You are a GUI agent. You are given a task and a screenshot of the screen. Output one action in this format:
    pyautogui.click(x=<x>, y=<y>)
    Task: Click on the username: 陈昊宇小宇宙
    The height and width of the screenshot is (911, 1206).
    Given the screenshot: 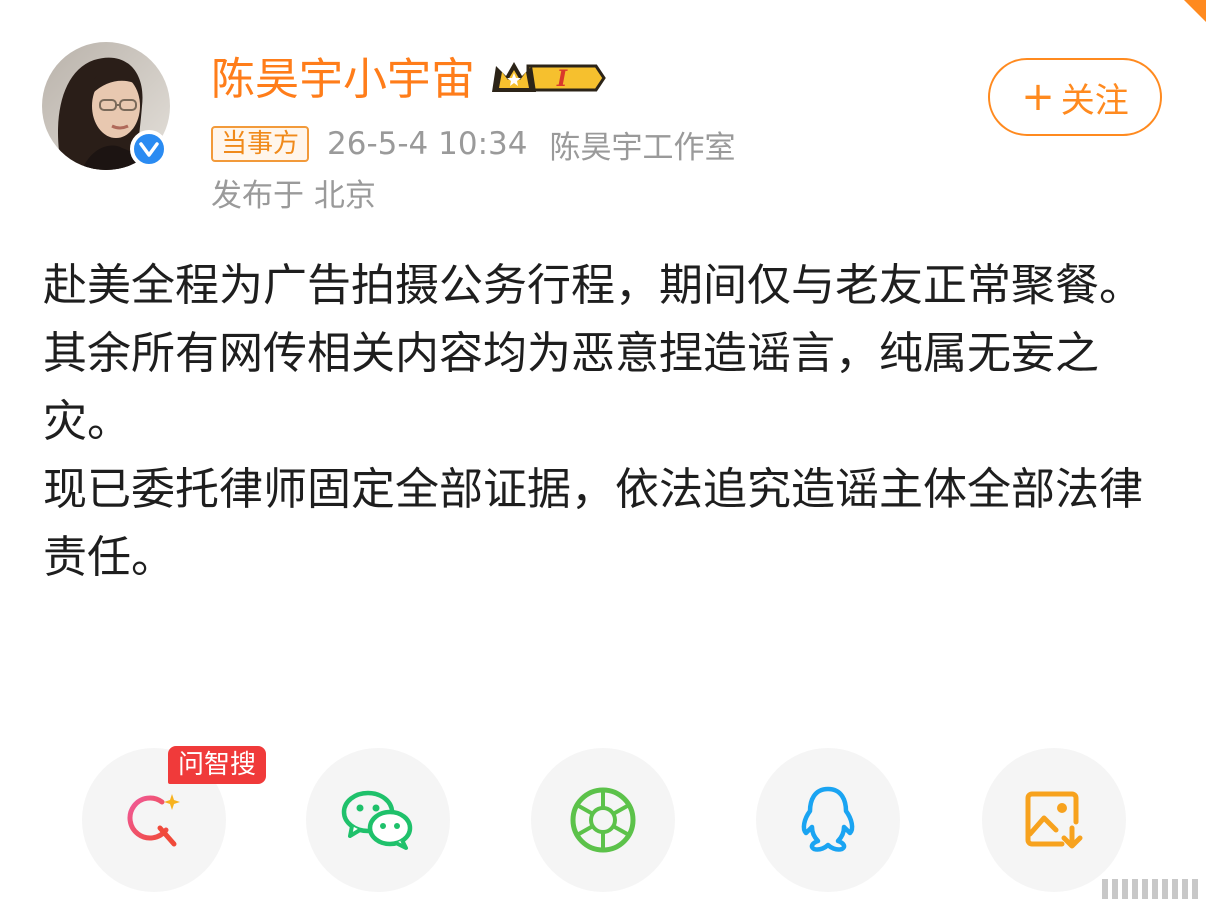 What is the action you would take?
    pyautogui.click(x=343, y=80)
    